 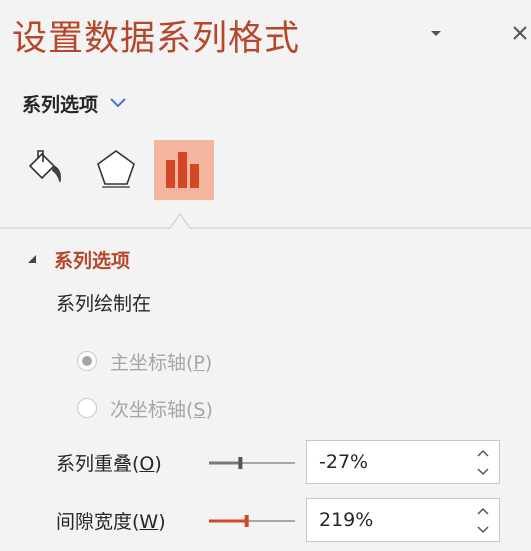 I want to click on series-options-dropdown: 系列选项, so click(x=75, y=103).